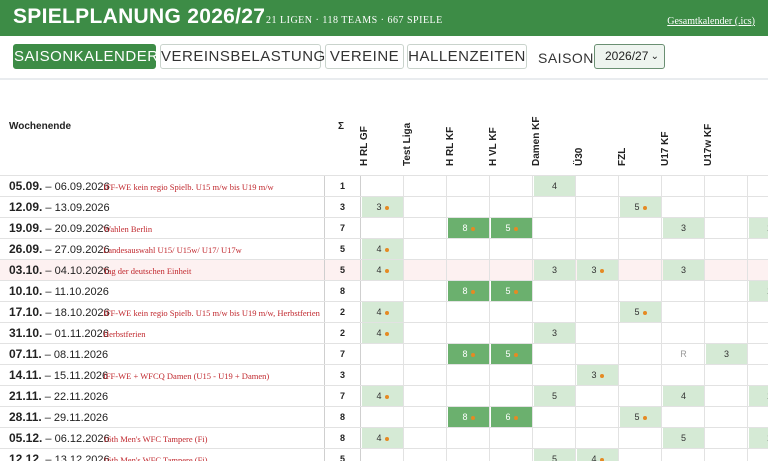 The height and width of the screenshot is (461, 768). I want to click on week-start: 14.11., so click(25, 375).